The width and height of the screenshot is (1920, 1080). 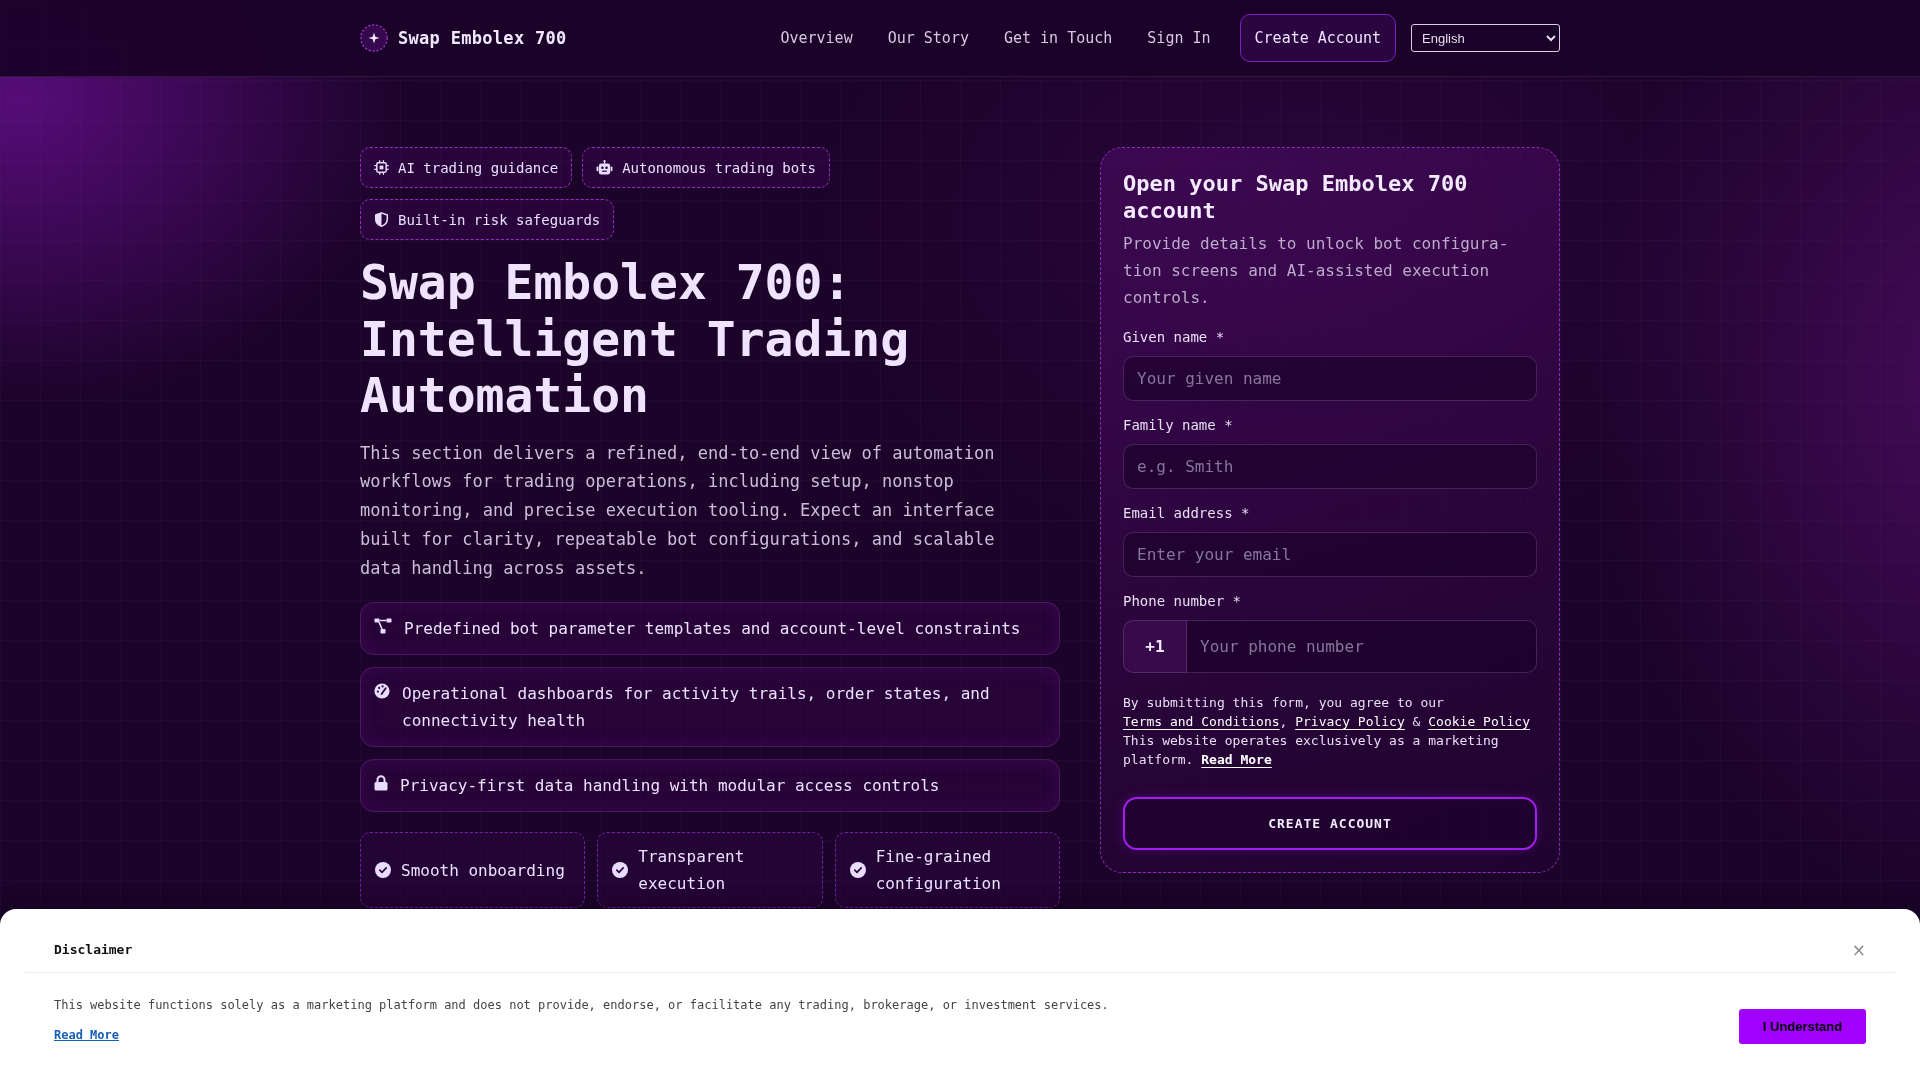 What do you see at coordinates (1485, 38) in the screenshot?
I see `language-select: English` at bounding box center [1485, 38].